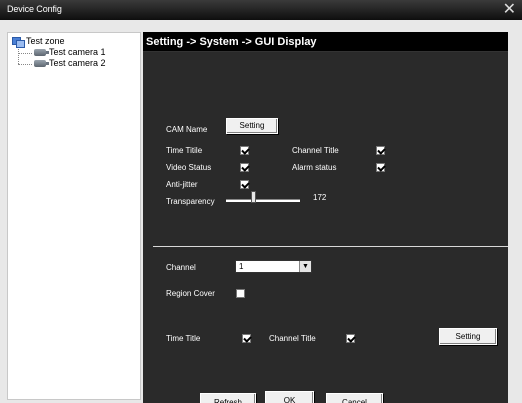 The width and height of the screenshot is (522, 403). I want to click on lower-channel-title-checkbox, so click(350, 338).